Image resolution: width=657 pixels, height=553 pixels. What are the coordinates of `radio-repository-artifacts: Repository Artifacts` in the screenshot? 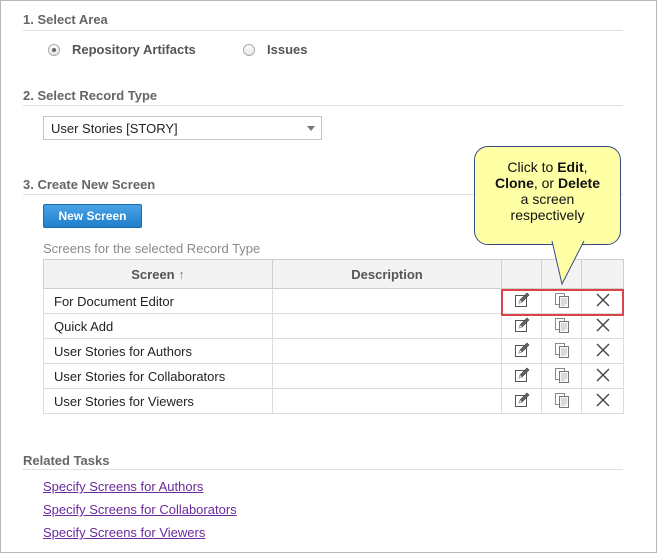 It's located at (122, 49).